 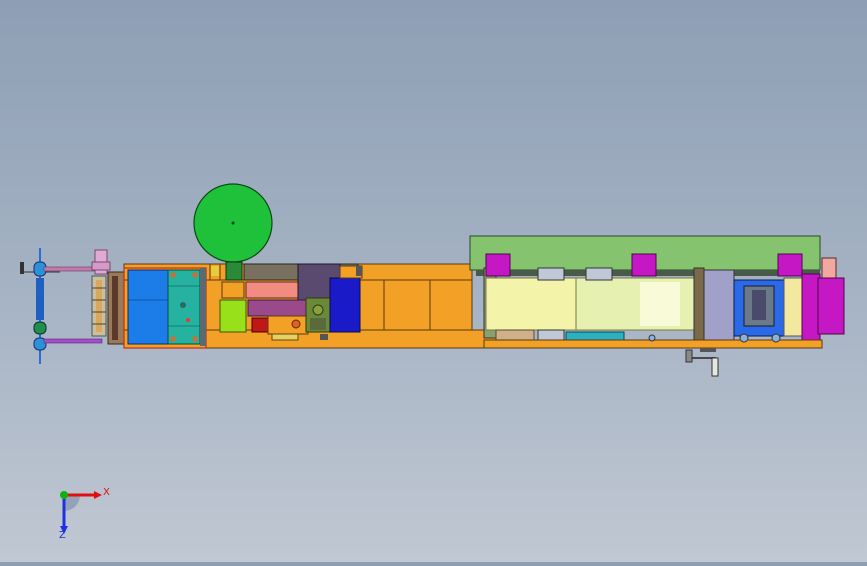 I want to click on right-section, so click(x=657, y=293).